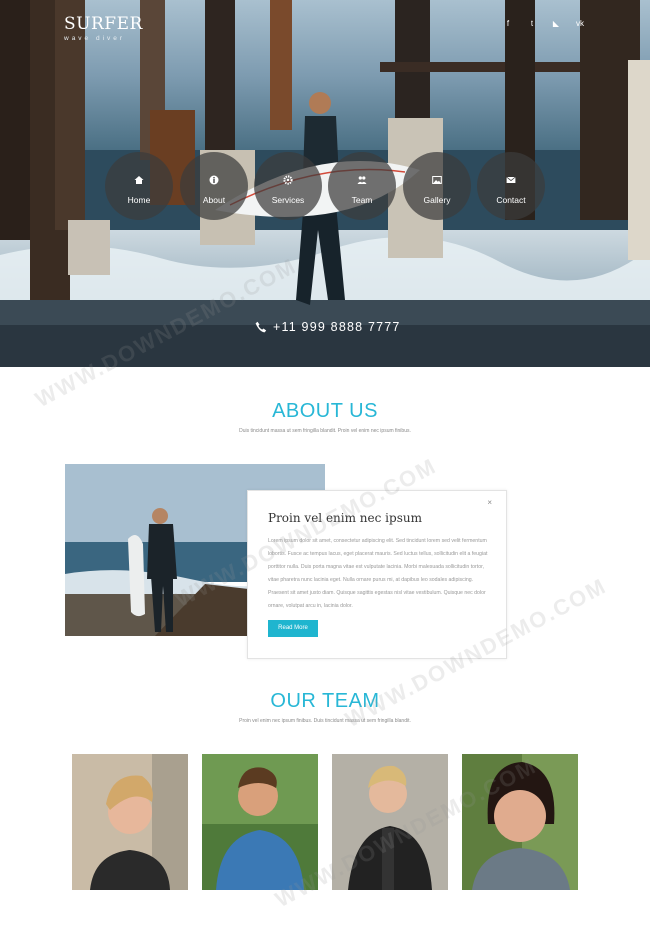 The image size is (650, 939). I want to click on envelope-icon, so click(511, 179).